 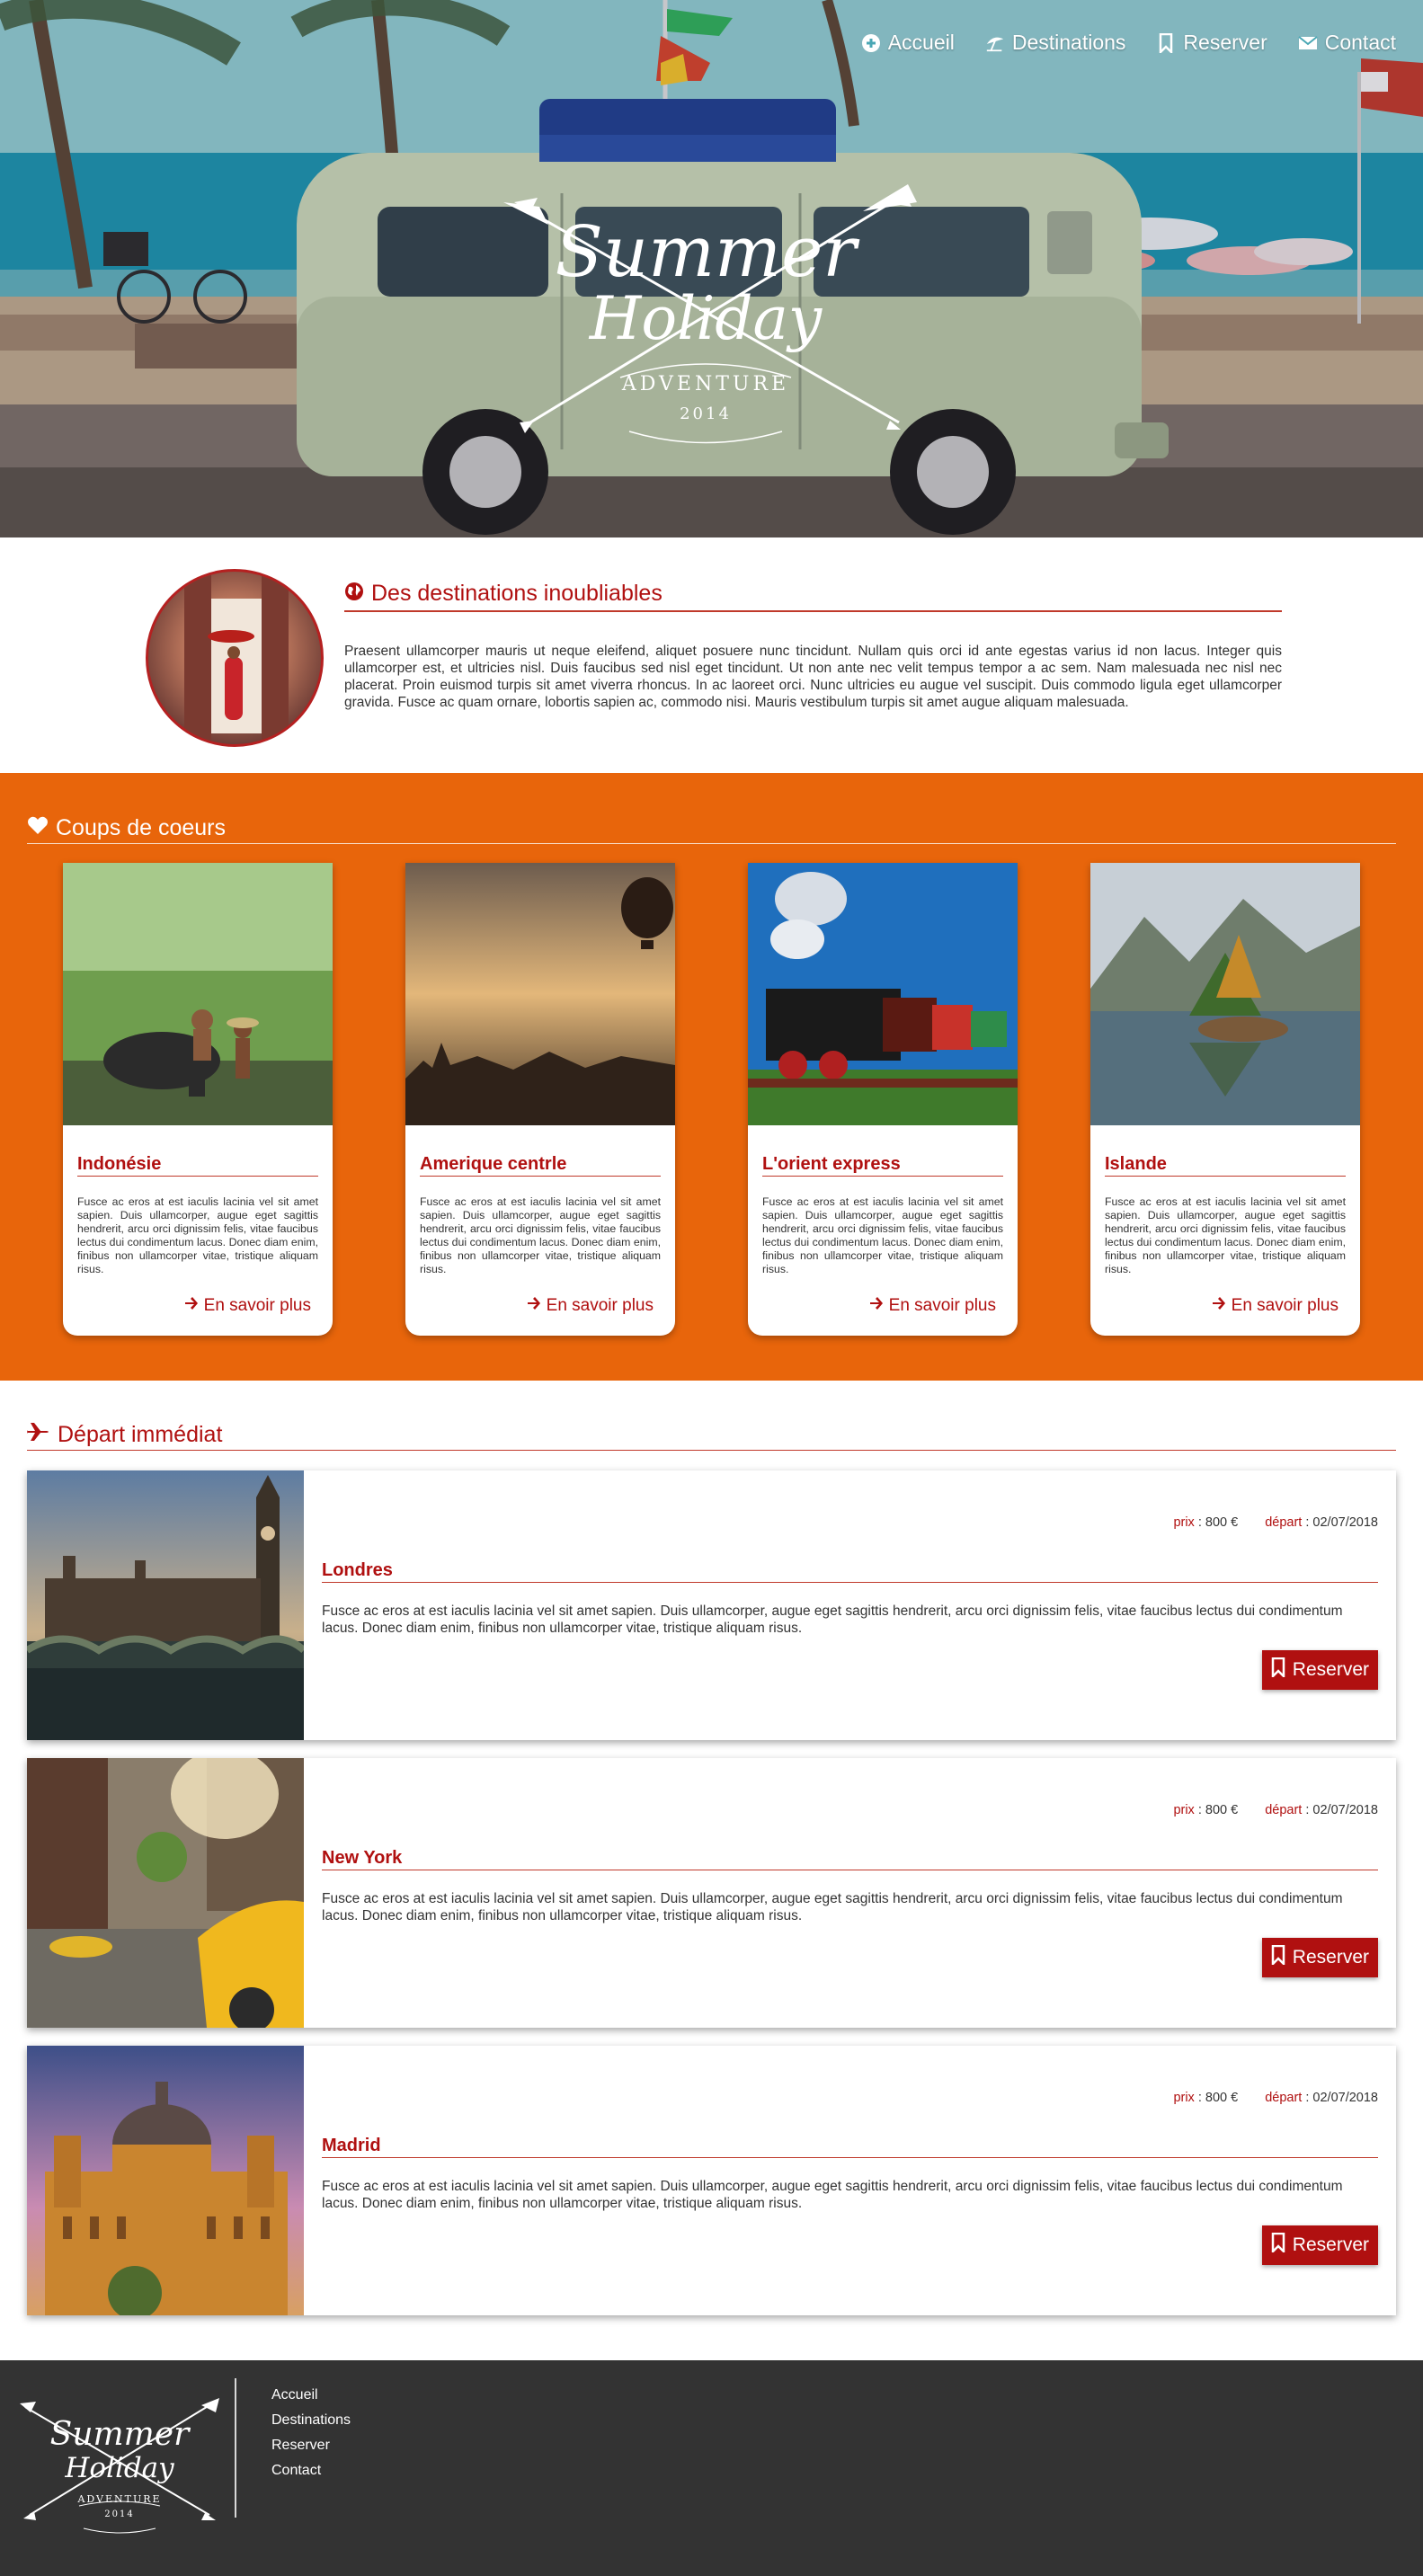 What do you see at coordinates (908, 43) in the screenshot?
I see `nav-accueil: Accueil` at bounding box center [908, 43].